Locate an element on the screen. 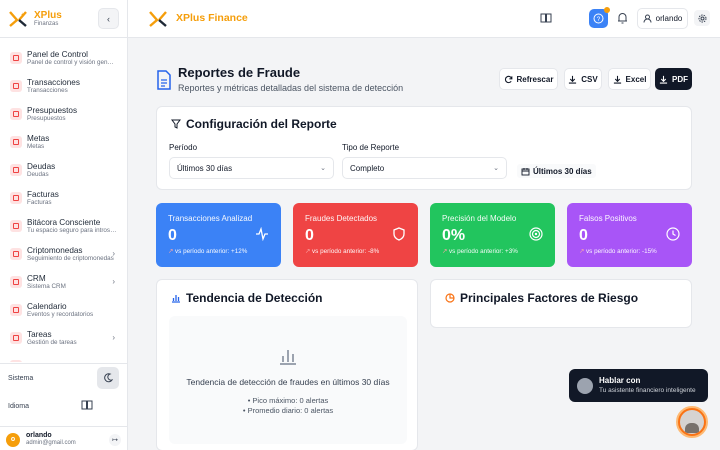 This screenshot has height=450, width=720. document-icon is located at coordinates (164, 80).